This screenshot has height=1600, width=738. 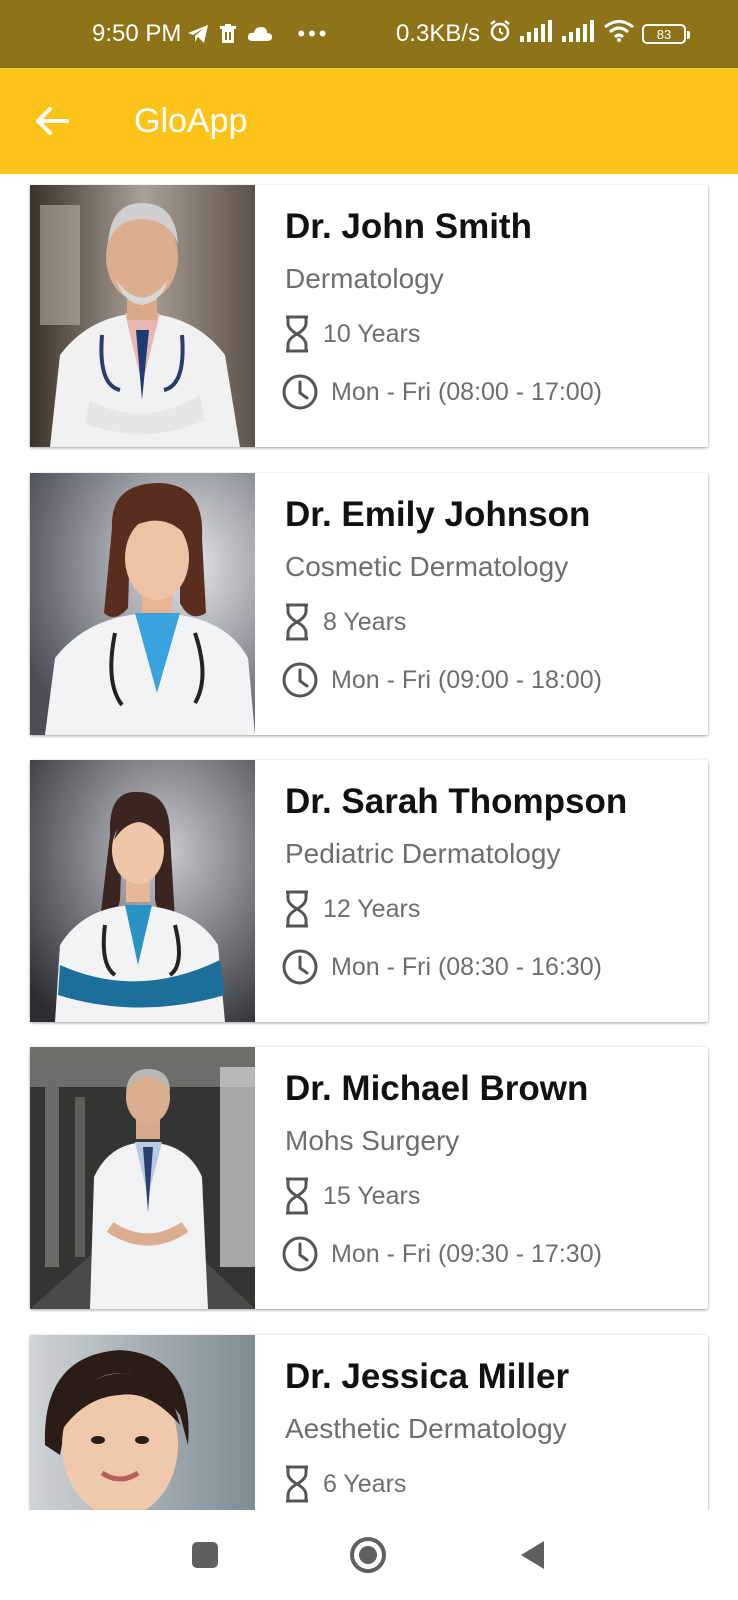 I want to click on app-title: GloApp, so click(x=191, y=120).